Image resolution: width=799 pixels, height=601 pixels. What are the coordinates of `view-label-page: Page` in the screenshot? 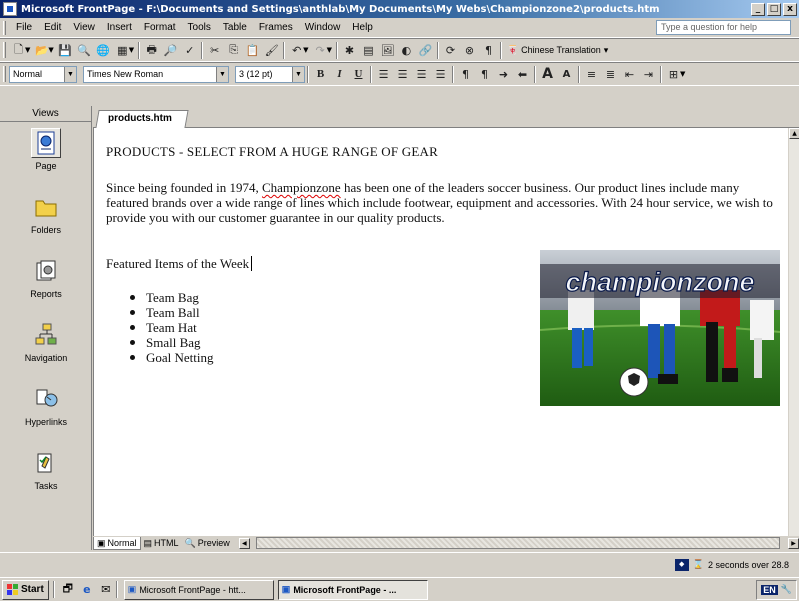 It's located at (46, 166).